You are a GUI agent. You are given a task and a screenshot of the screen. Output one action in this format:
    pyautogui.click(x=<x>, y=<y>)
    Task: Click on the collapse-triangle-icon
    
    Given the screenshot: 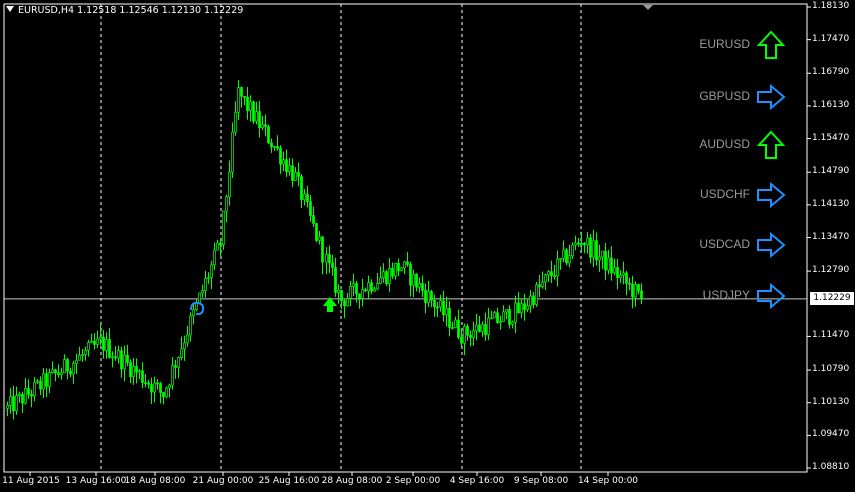 What is the action you would take?
    pyautogui.click(x=10, y=9)
    